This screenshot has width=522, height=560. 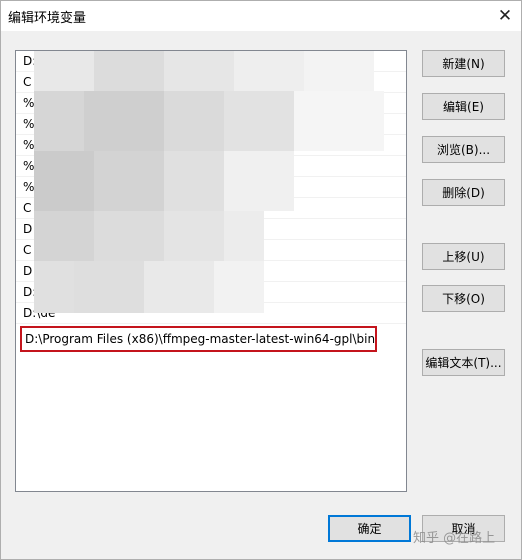 What do you see at coordinates (261, 16) in the screenshot?
I see `title-bar: 编辑环境变量 ✕` at bounding box center [261, 16].